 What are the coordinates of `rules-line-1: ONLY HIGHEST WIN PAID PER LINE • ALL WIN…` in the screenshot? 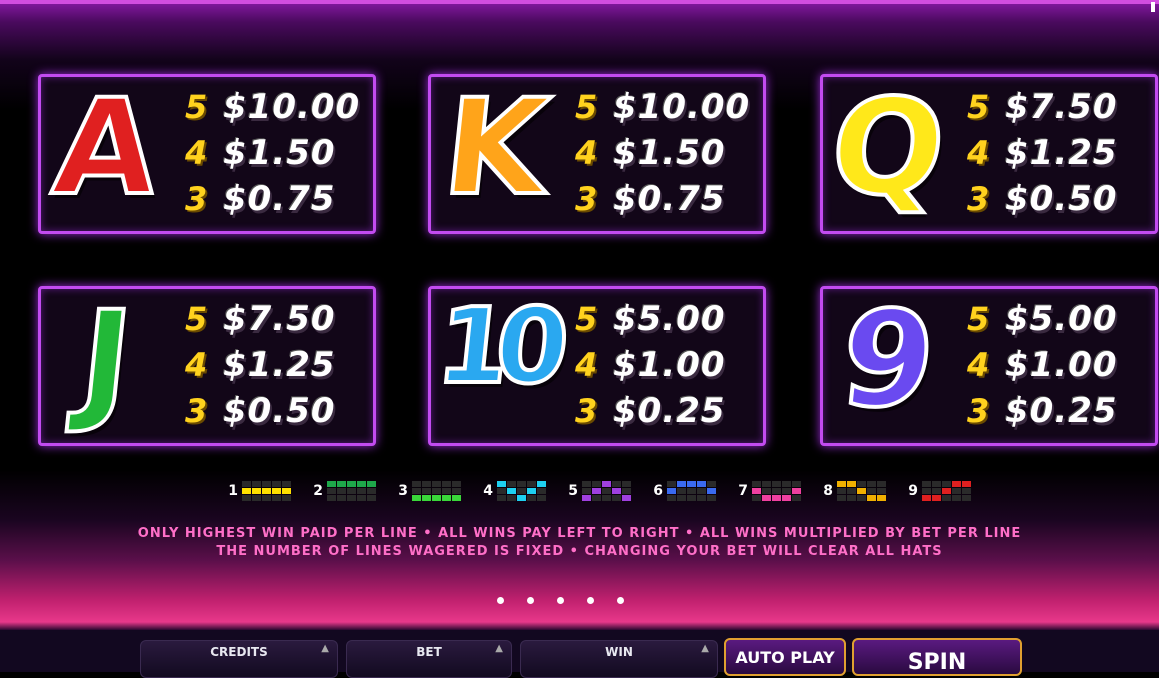 It's located at (579, 533).